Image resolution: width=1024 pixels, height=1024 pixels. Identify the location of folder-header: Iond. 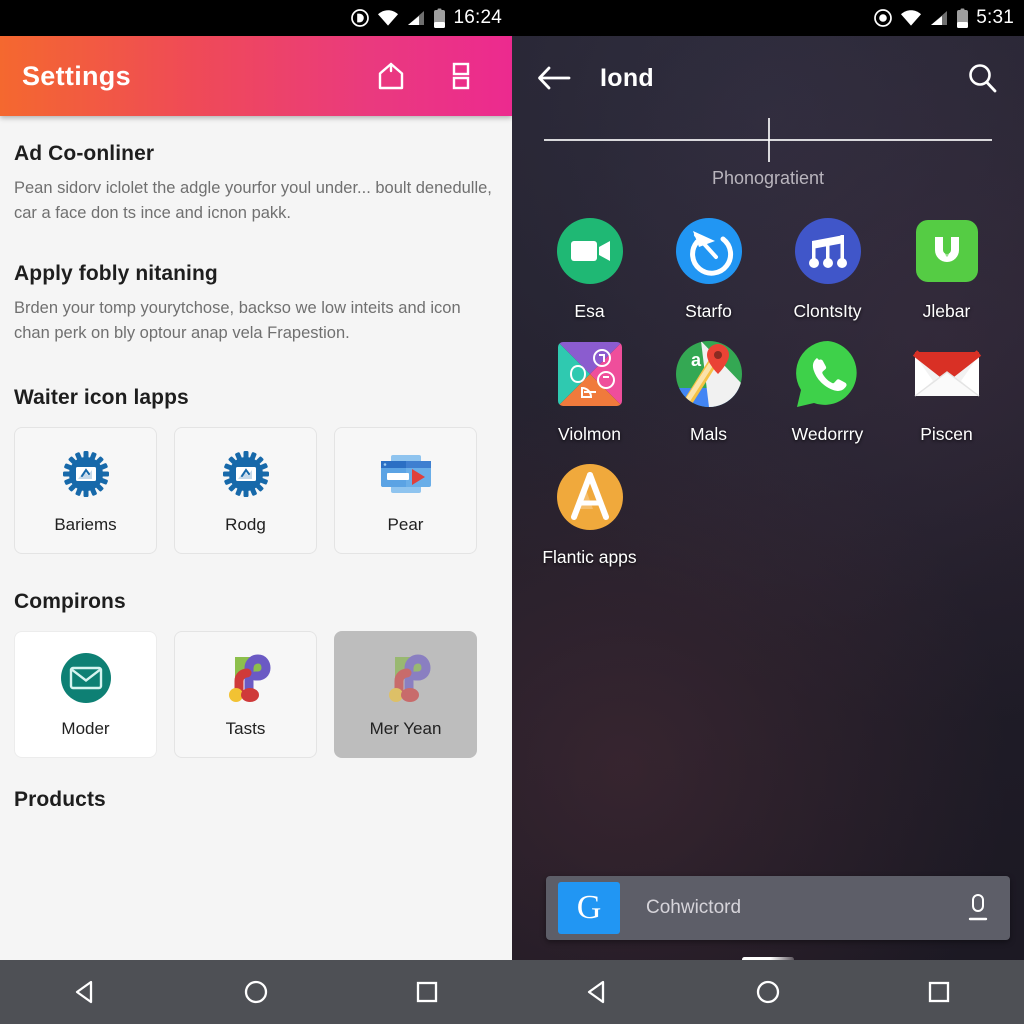
(768, 67).